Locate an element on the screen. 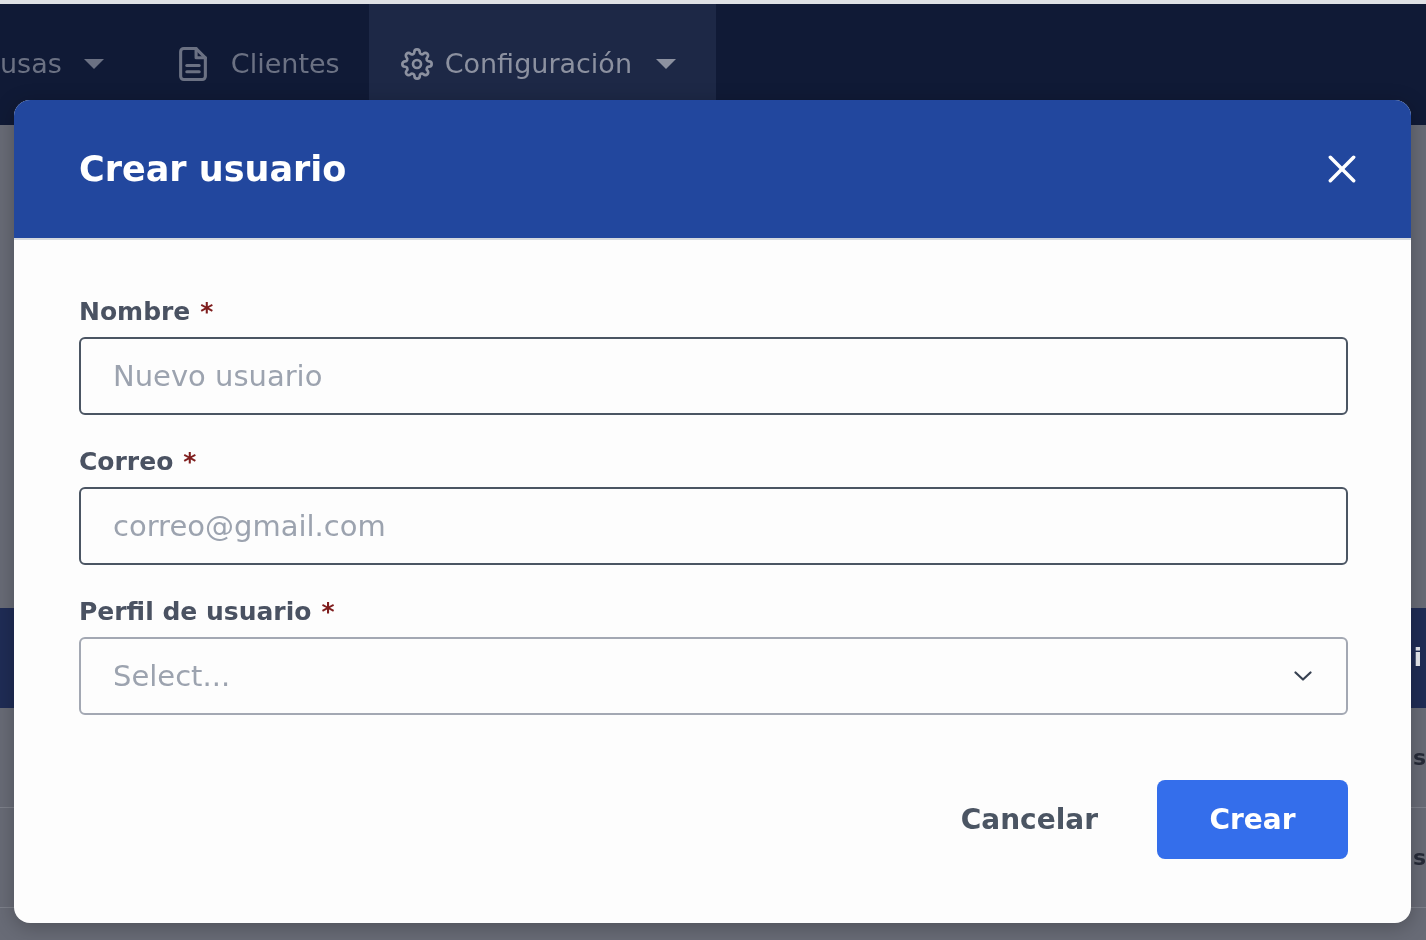  cancel-button: Cancelar is located at coordinates (1029, 819).